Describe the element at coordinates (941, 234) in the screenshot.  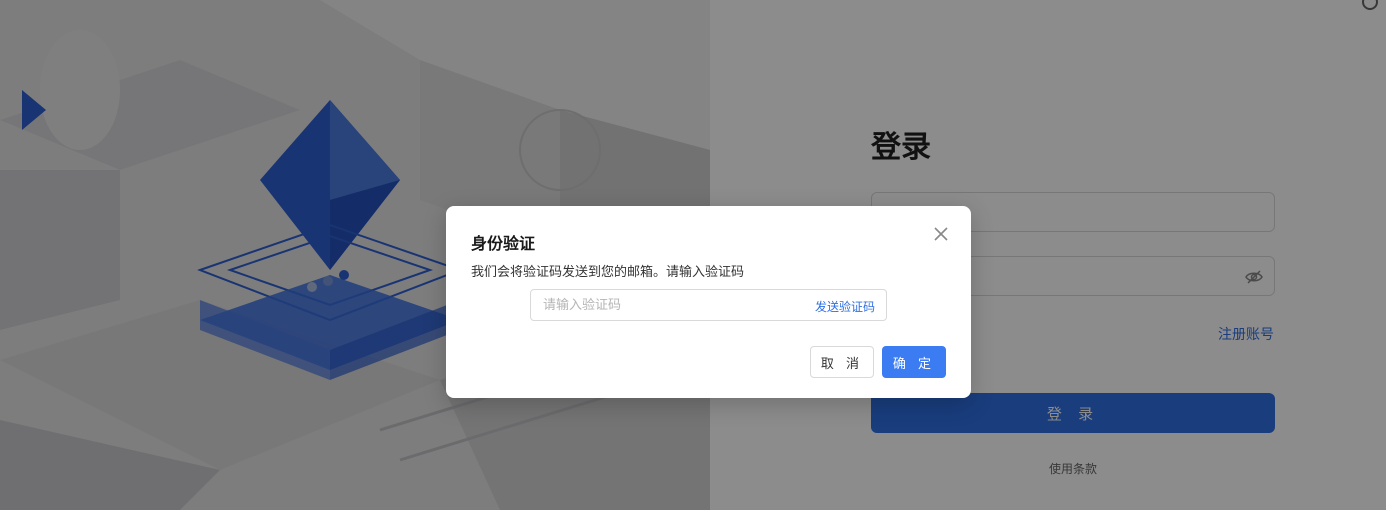
I see `close-icon` at that location.